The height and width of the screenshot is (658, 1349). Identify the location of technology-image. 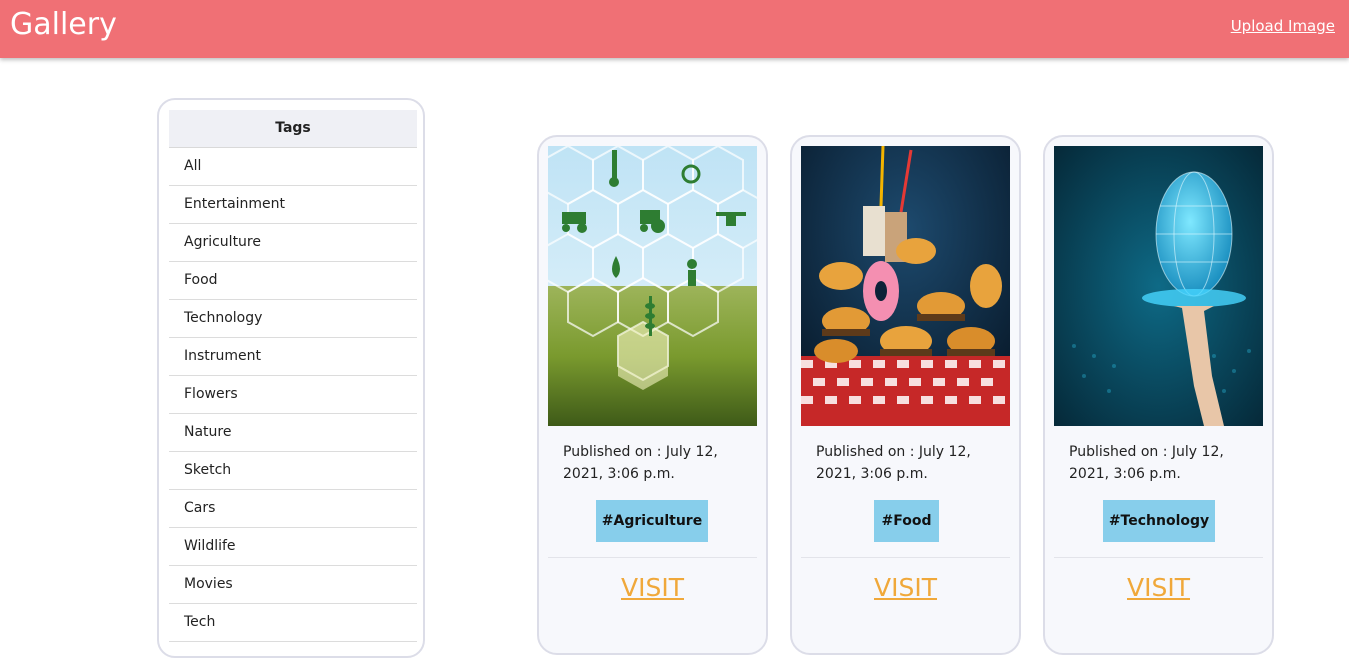
(1158, 286).